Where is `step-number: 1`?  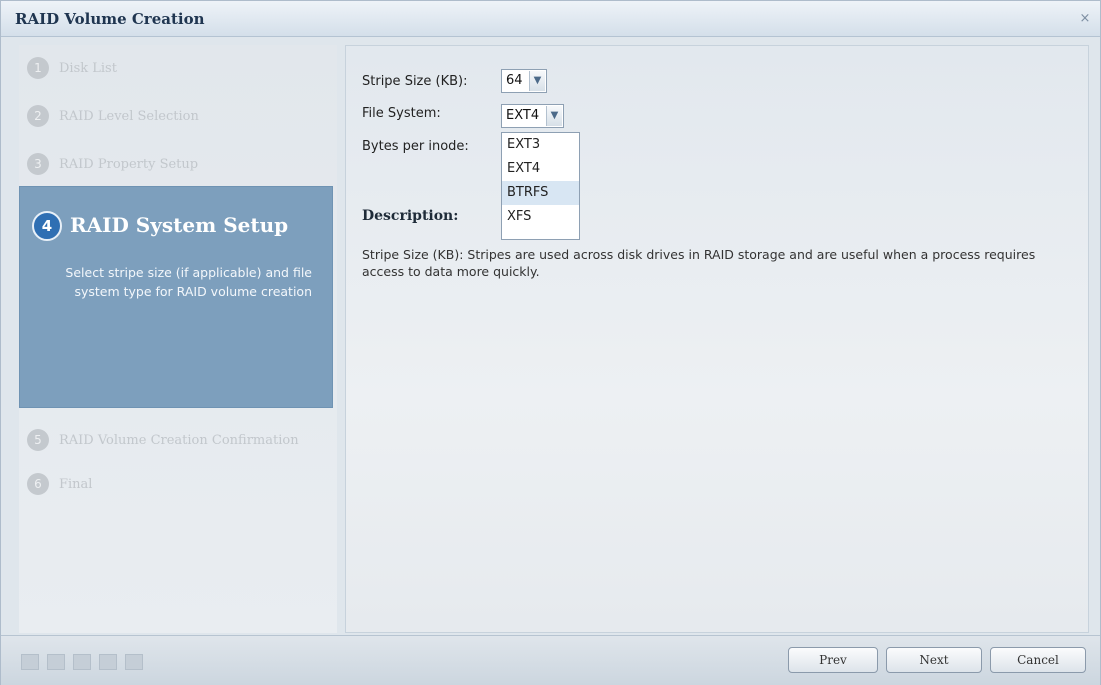
step-number: 1 is located at coordinates (38, 68).